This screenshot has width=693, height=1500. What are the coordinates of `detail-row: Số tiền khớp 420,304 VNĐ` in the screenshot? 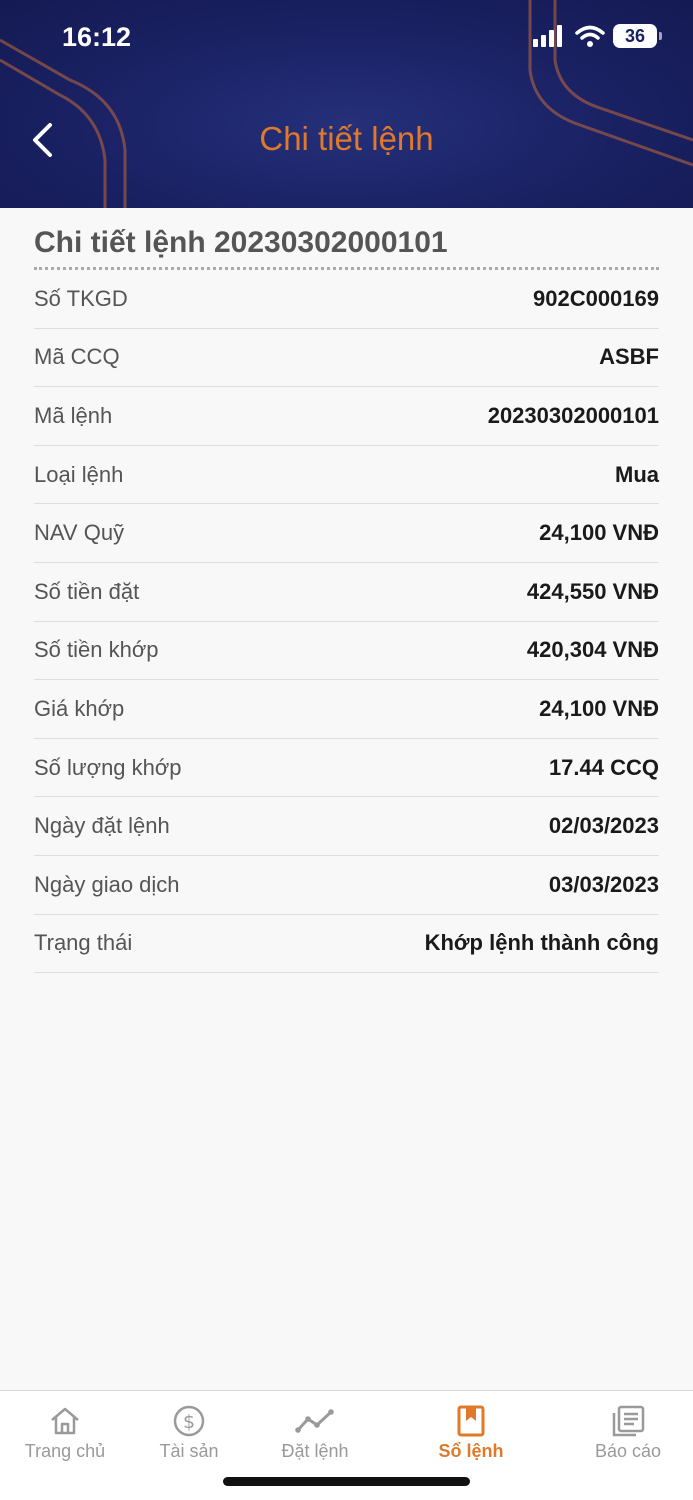 It's located at (346, 651).